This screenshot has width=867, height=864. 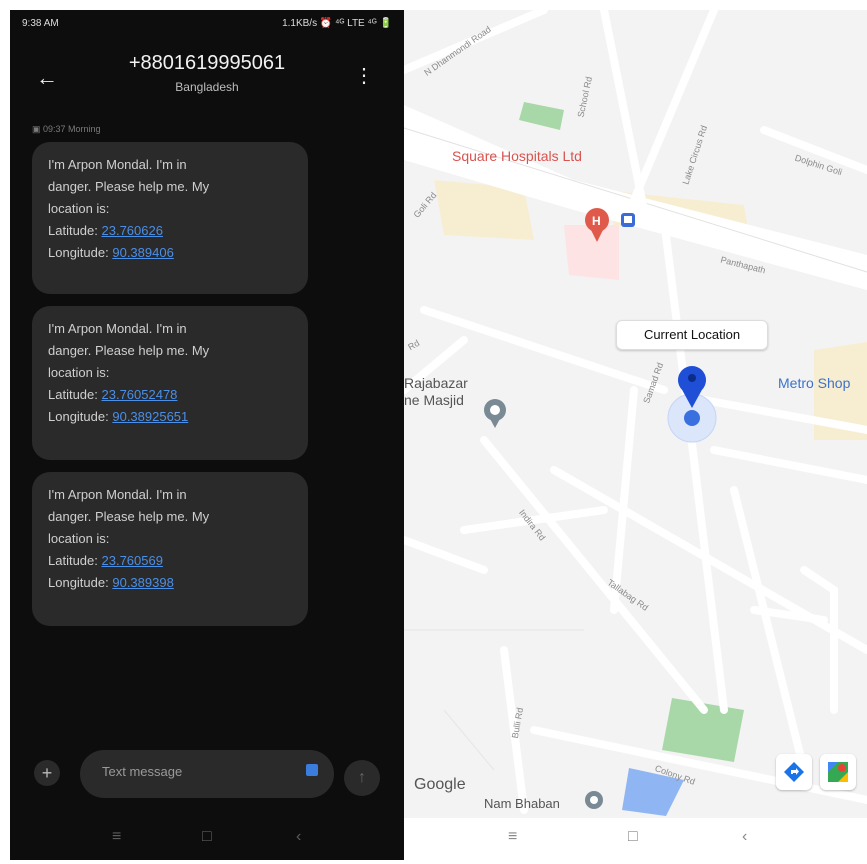 I want to click on latitude-row: Latitude: 23.76052478, so click(x=113, y=394).